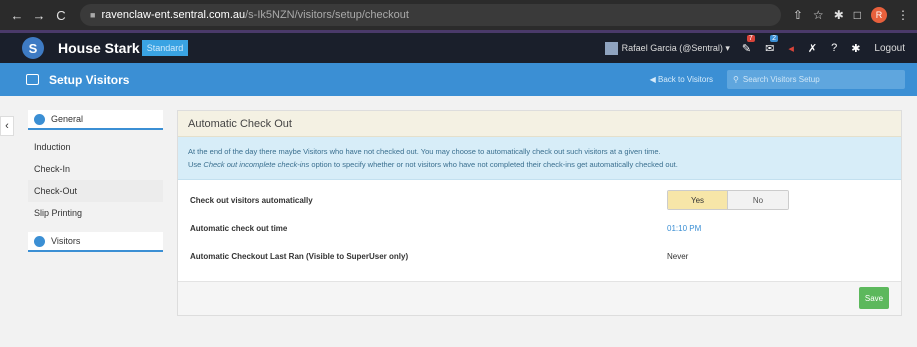 The height and width of the screenshot is (347, 917). What do you see at coordinates (798, 15) in the screenshot?
I see `share-icon: ⇧` at bounding box center [798, 15].